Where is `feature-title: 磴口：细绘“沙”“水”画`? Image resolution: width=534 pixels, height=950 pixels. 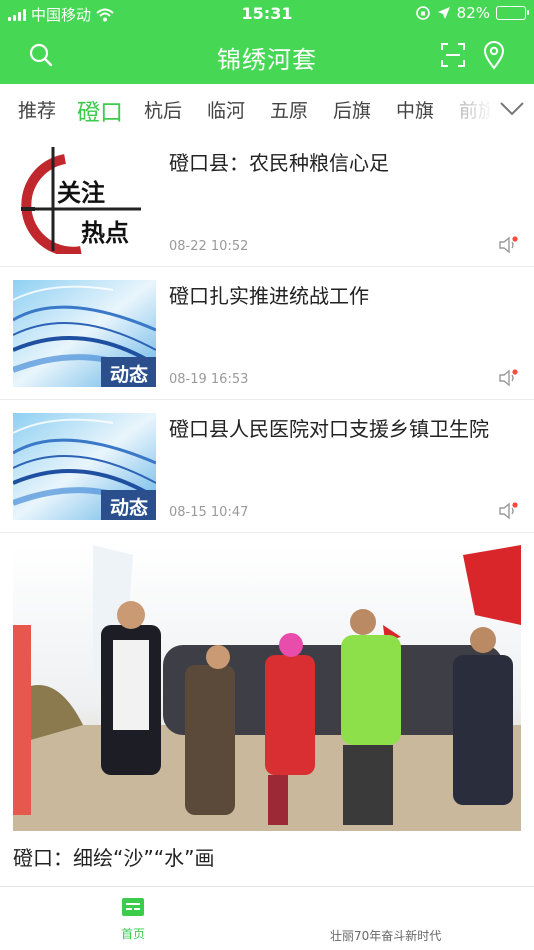
feature-title: 磴口：细绘“沙”“水”画 is located at coordinates (113, 856).